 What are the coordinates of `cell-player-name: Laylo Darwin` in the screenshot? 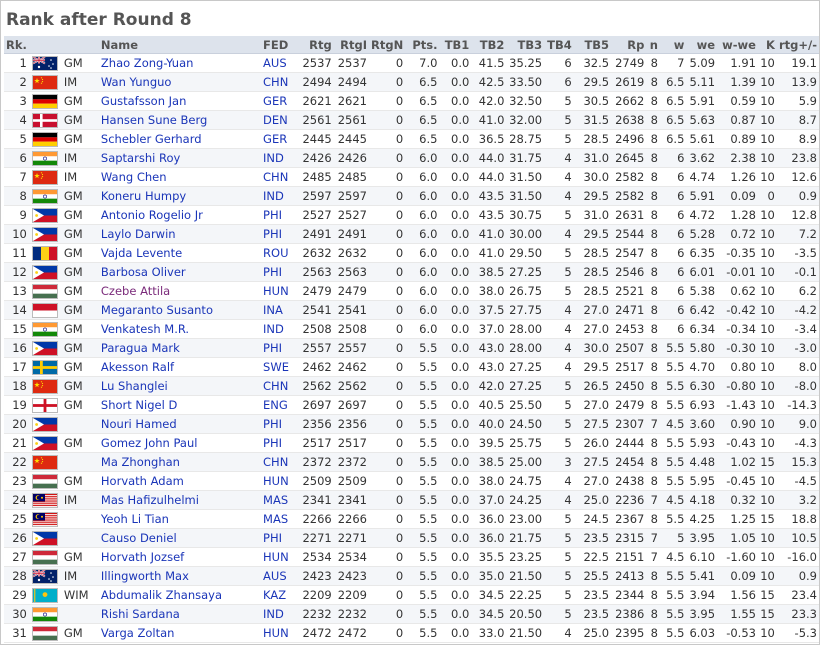 It's located at (180, 234).